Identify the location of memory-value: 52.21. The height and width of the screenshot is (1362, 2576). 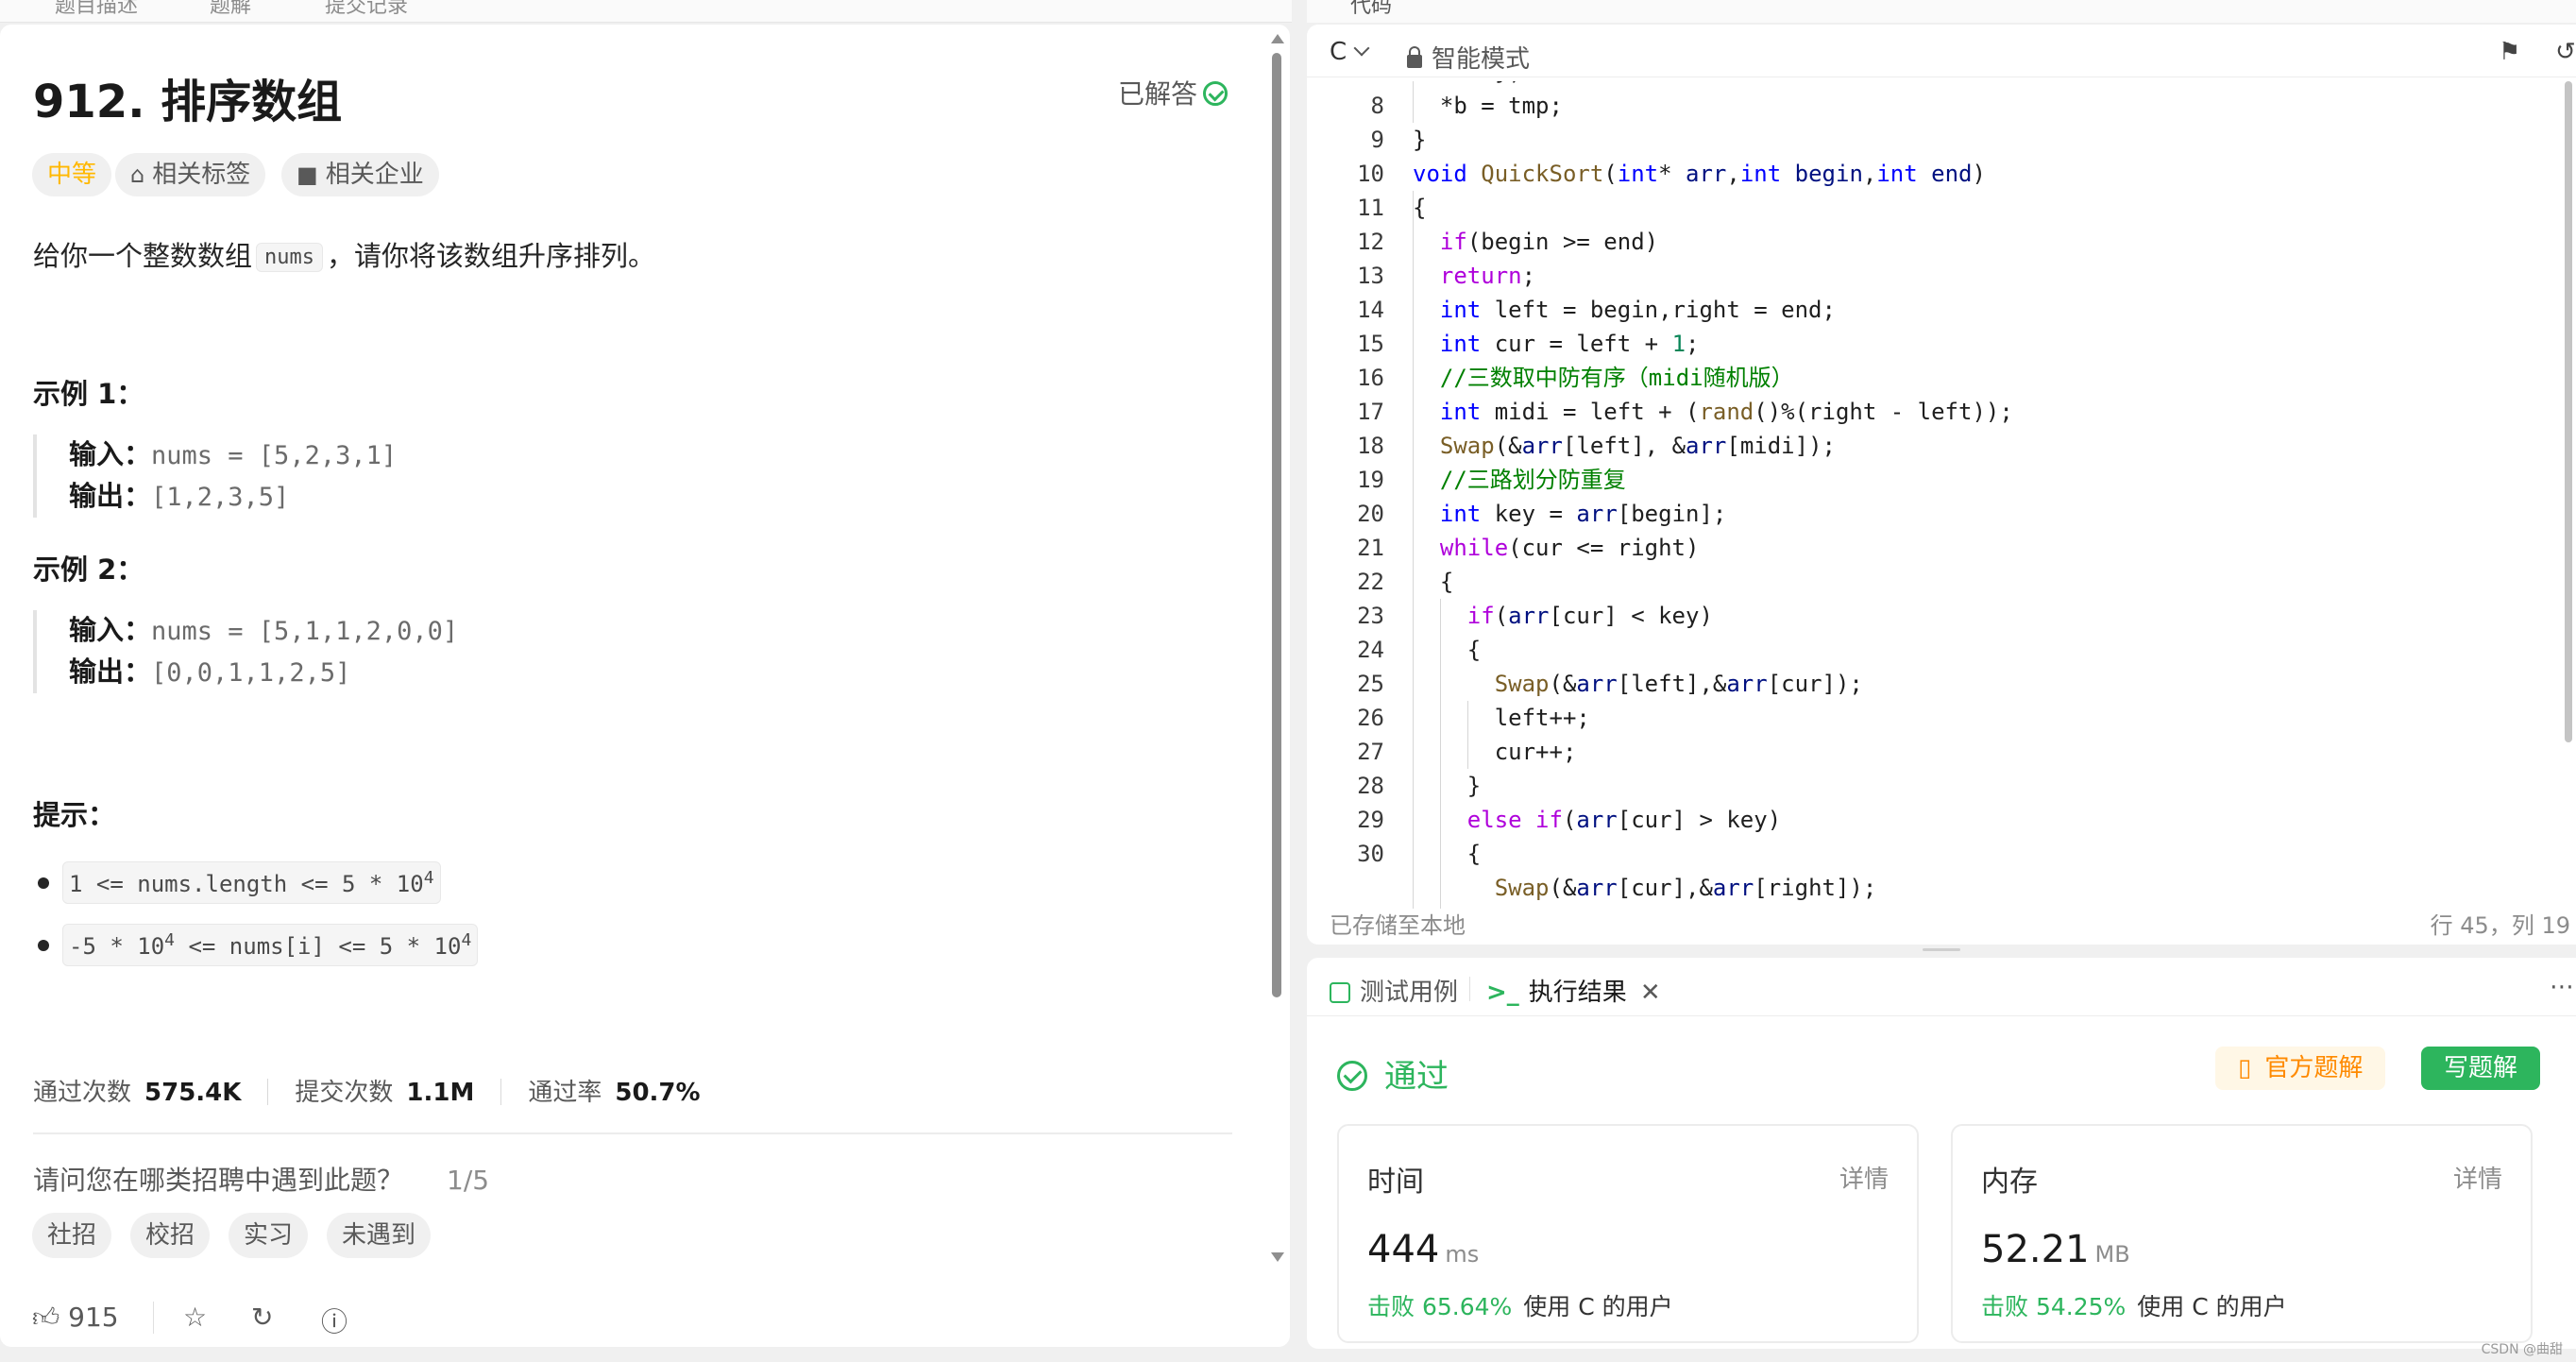
(2035, 1250).